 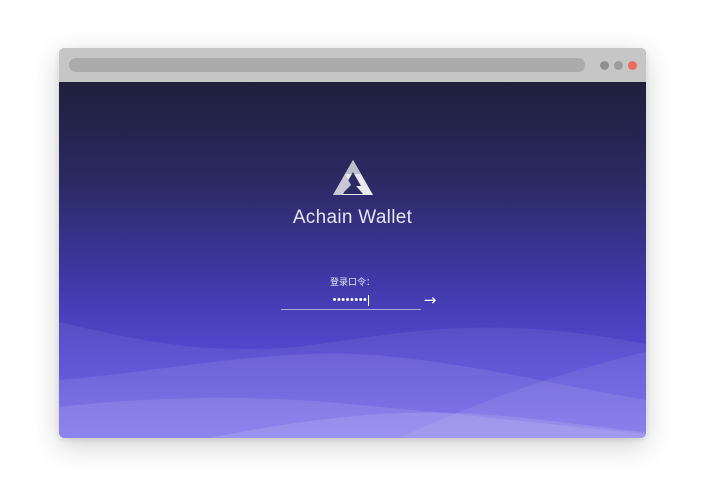 I want to click on minimize-button, so click(x=604, y=65).